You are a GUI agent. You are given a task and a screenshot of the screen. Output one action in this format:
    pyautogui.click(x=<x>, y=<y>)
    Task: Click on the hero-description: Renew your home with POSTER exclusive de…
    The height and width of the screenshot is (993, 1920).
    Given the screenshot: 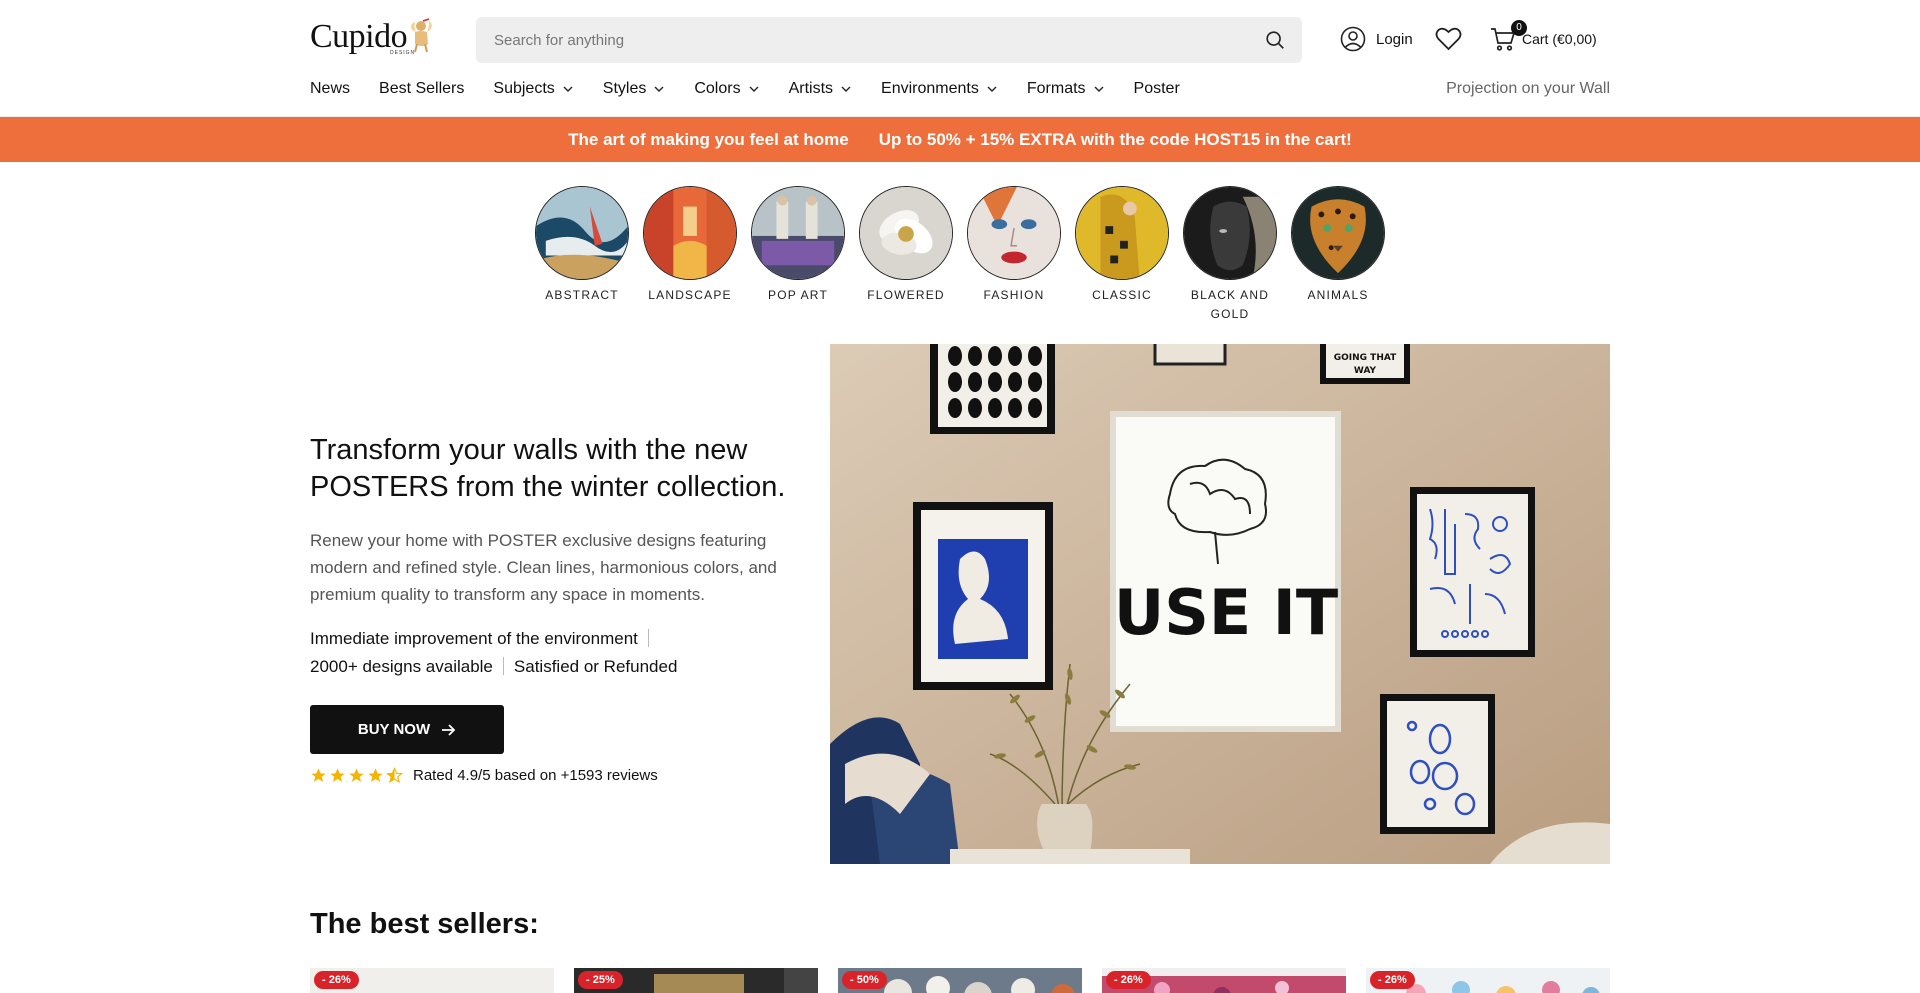 What is the action you would take?
    pyautogui.click(x=543, y=567)
    